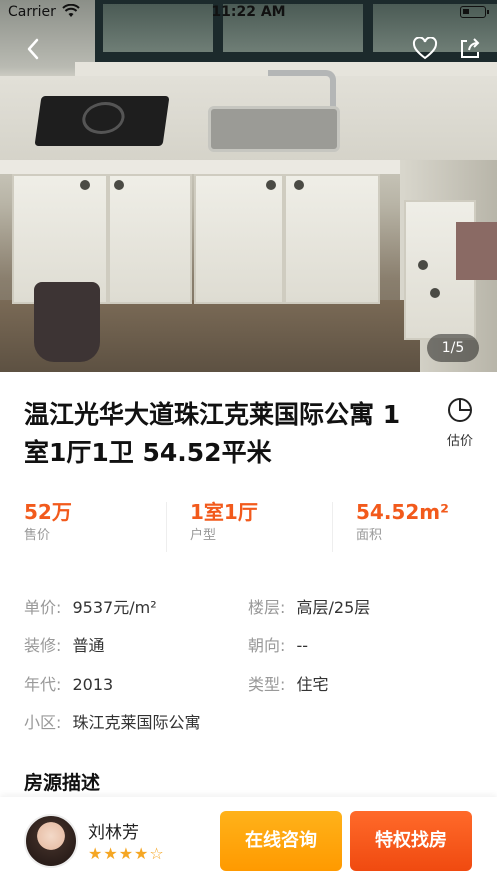 This screenshot has height=883, width=497. What do you see at coordinates (99, 522) in the screenshot?
I see `stat-price: 52万 售价` at bounding box center [99, 522].